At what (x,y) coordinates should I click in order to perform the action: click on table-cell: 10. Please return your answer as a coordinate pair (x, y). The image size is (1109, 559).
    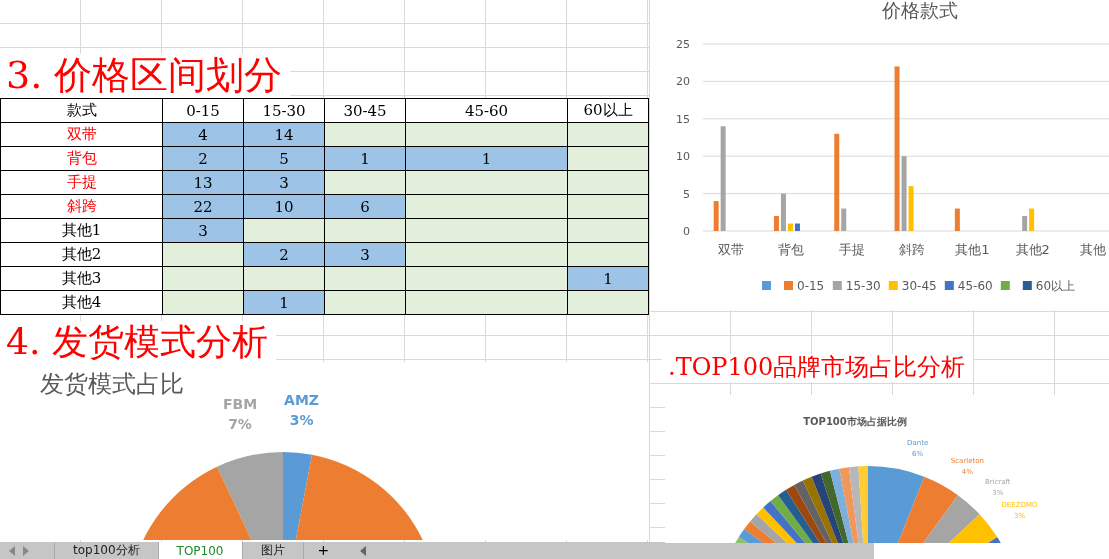
    Looking at the image, I should click on (284, 207).